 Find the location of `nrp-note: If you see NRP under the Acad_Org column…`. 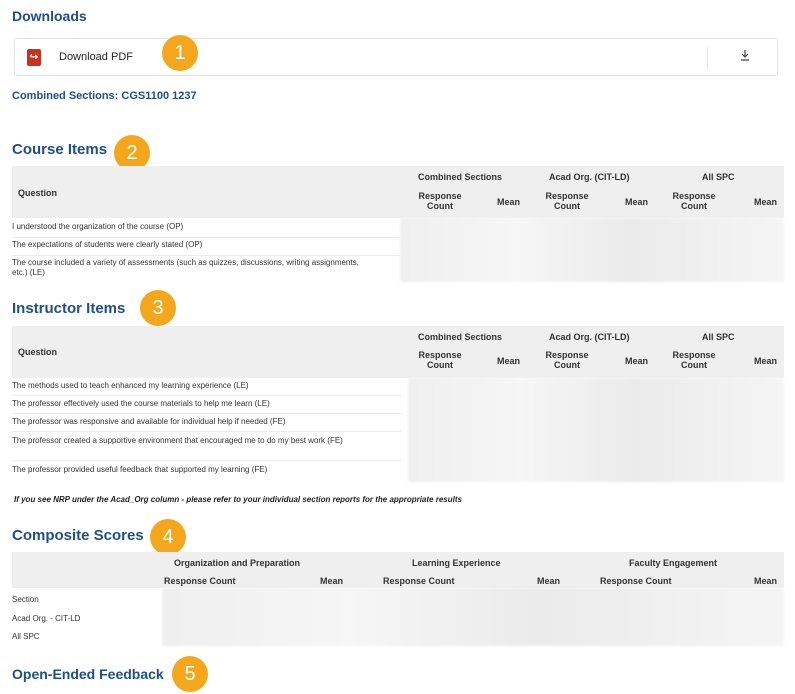

nrp-note: If you see NRP under the Acad_Org column… is located at coordinates (238, 499).